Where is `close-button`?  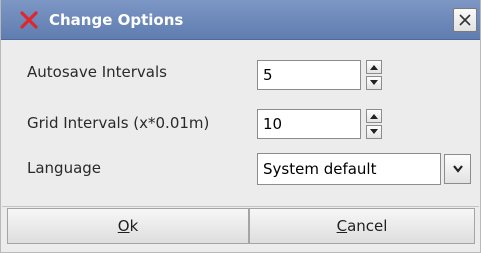
close-button is located at coordinates (465, 20).